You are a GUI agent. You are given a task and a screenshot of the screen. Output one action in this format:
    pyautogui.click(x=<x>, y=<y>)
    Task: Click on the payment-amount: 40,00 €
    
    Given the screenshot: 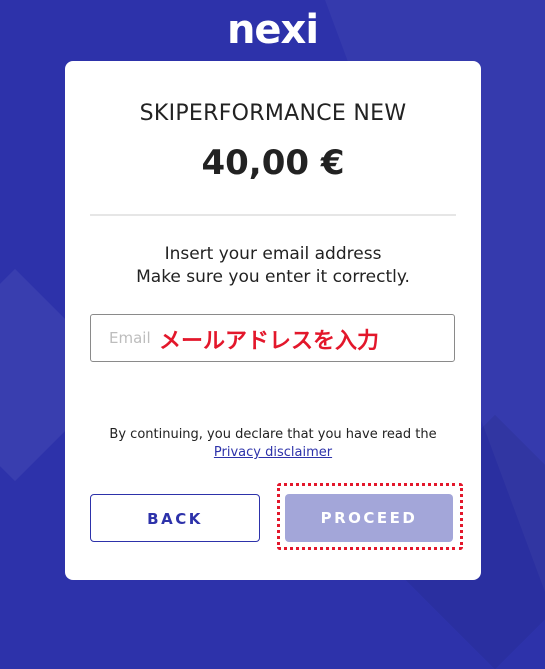 What is the action you would take?
    pyautogui.click(x=273, y=163)
    